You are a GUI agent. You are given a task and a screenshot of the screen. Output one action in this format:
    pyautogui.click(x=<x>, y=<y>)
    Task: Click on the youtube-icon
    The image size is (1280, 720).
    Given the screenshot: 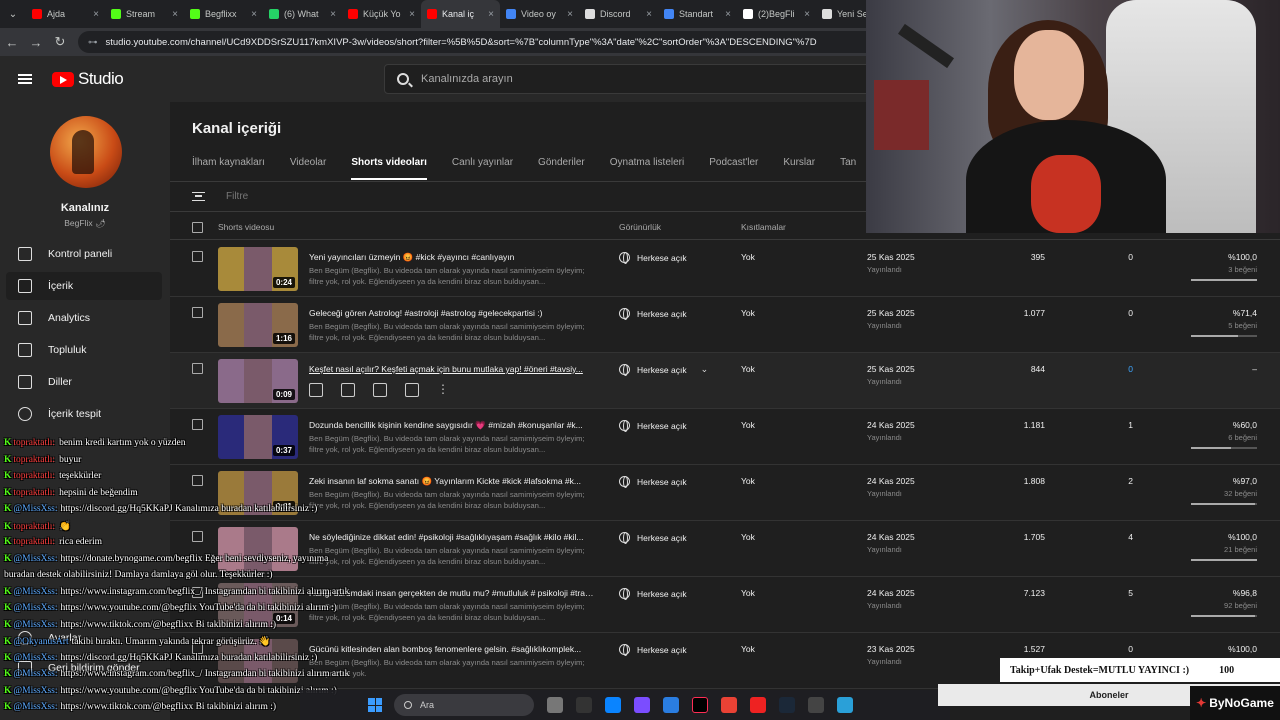 What is the action you would take?
    pyautogui.click(x=412, y=390)
    